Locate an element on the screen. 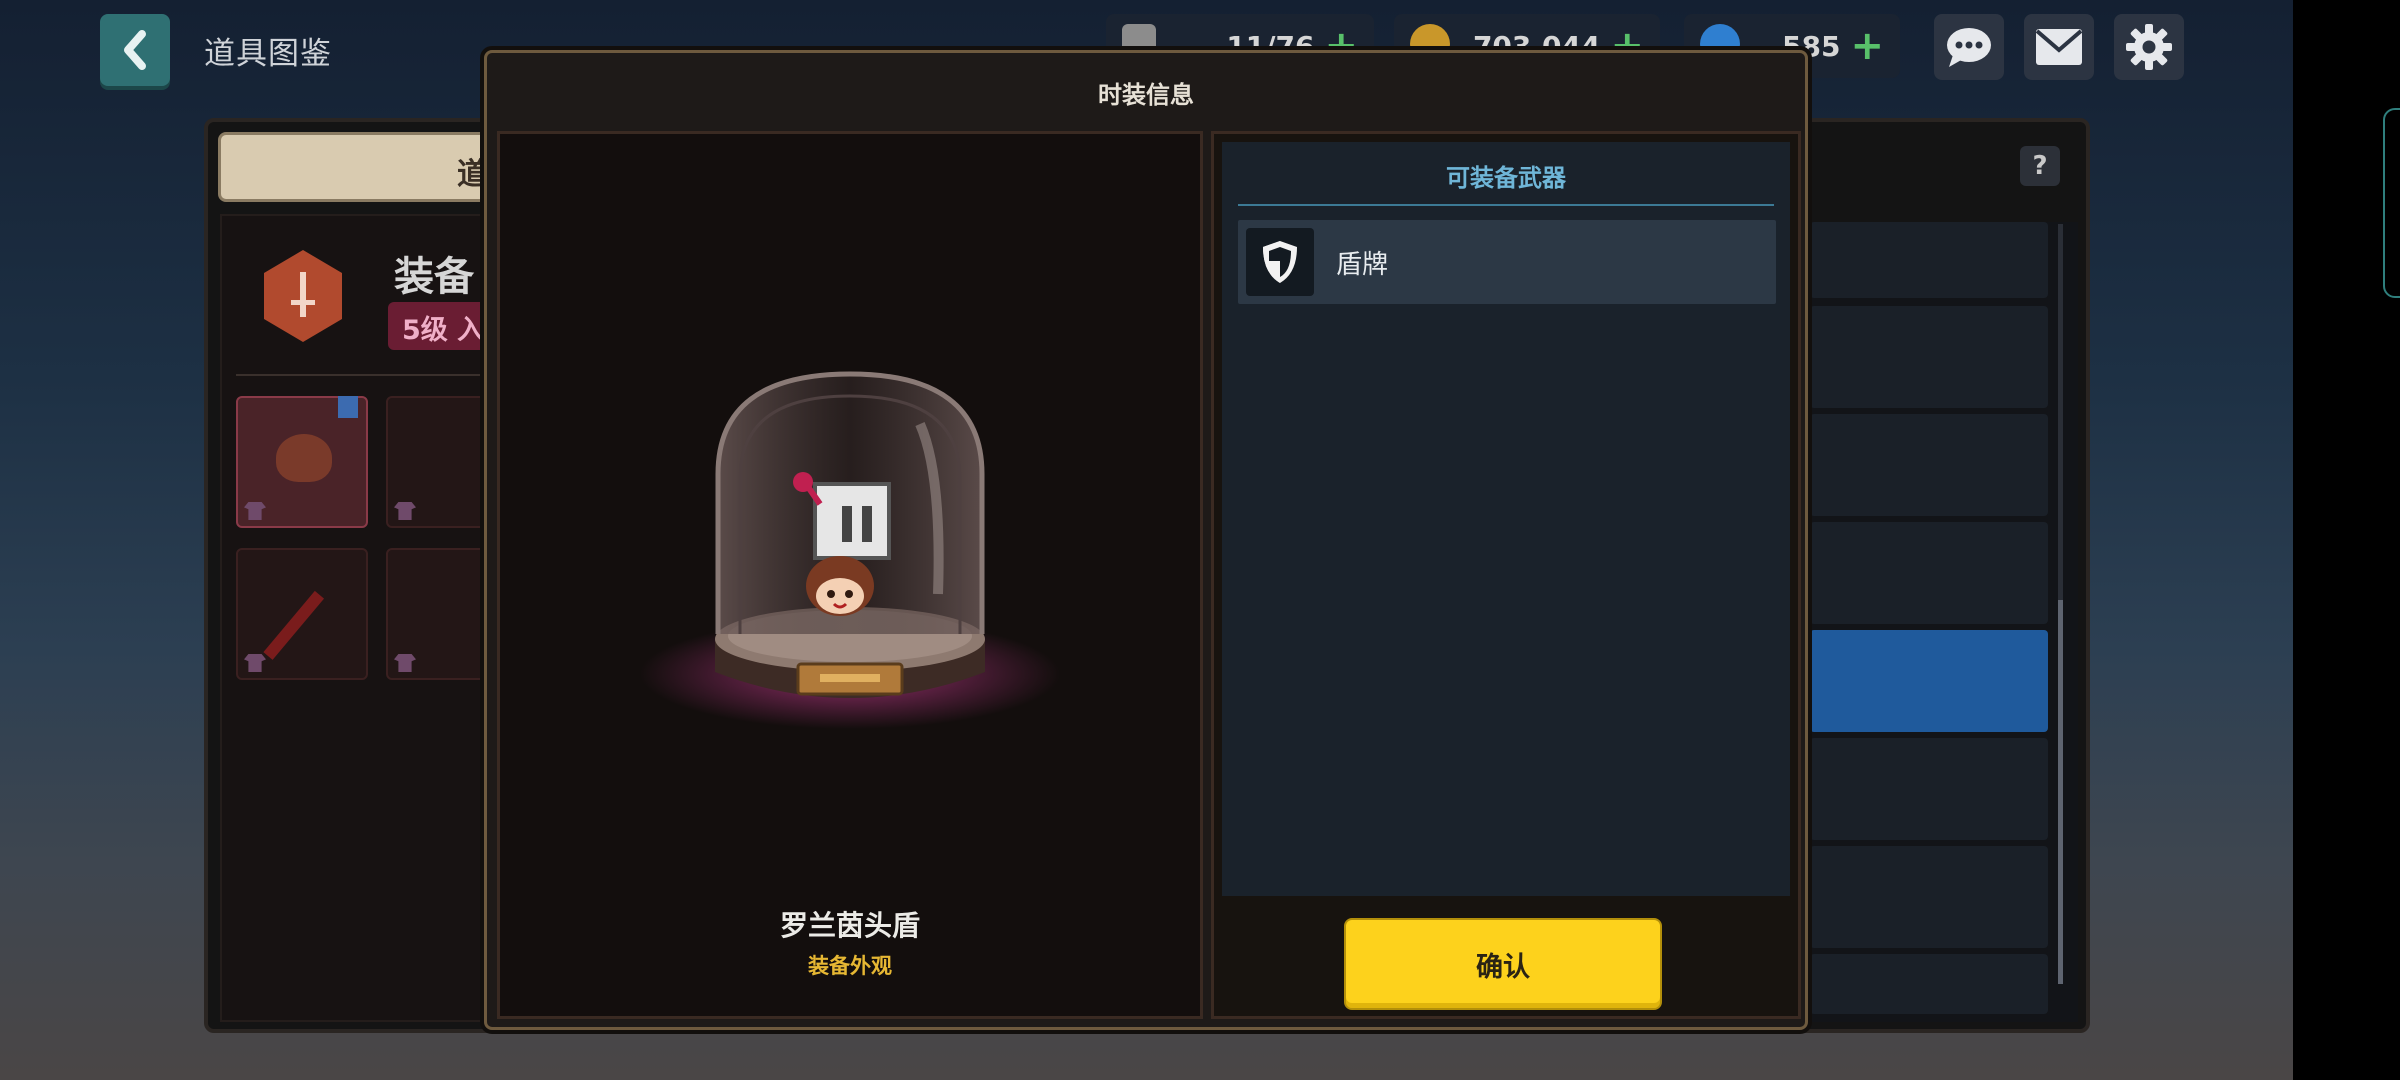  costume-display-image is located at coordinates (850, 550).